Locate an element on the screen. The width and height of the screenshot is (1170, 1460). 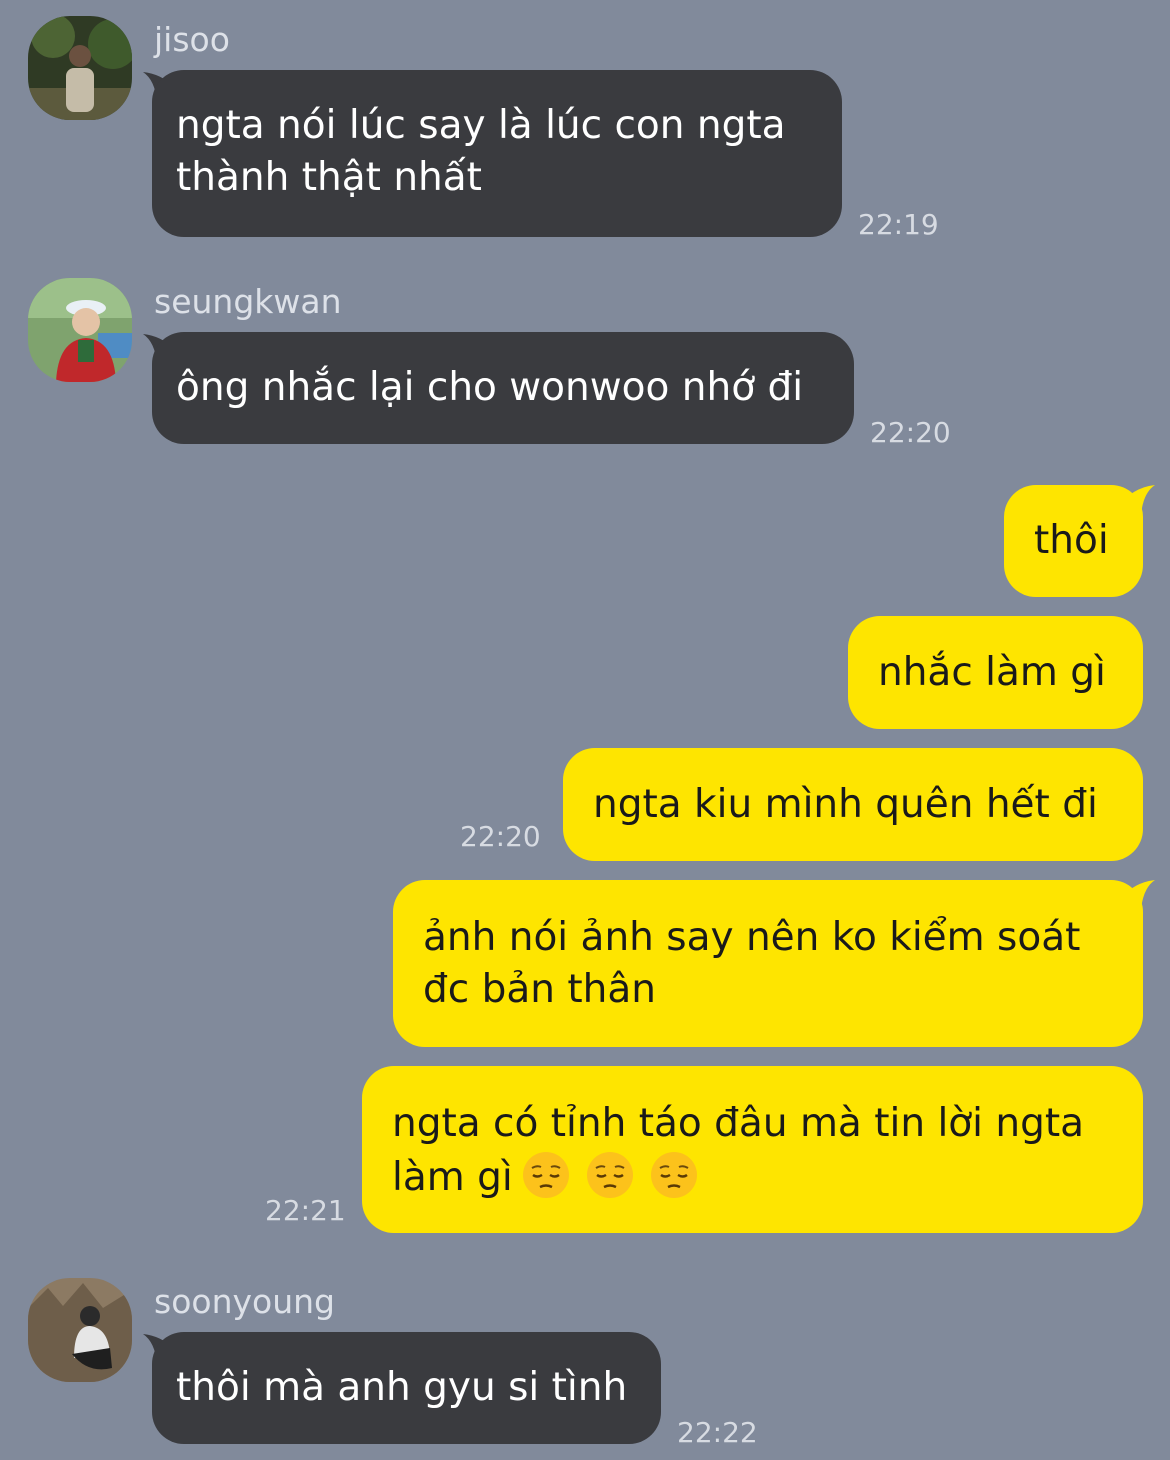
message-text: ảnh nói ảnh say nên ko kiểm soát is located at coordinates (752, 937).